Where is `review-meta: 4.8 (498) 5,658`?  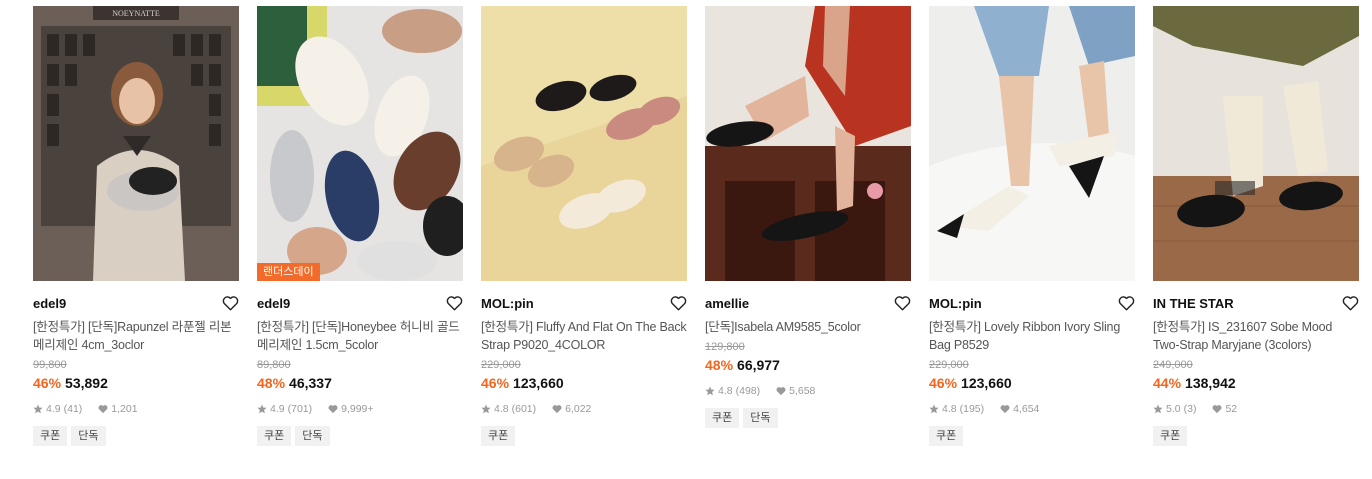 review-meta: 4.8 (498) 5,658 is located at coordinates (808, 391).